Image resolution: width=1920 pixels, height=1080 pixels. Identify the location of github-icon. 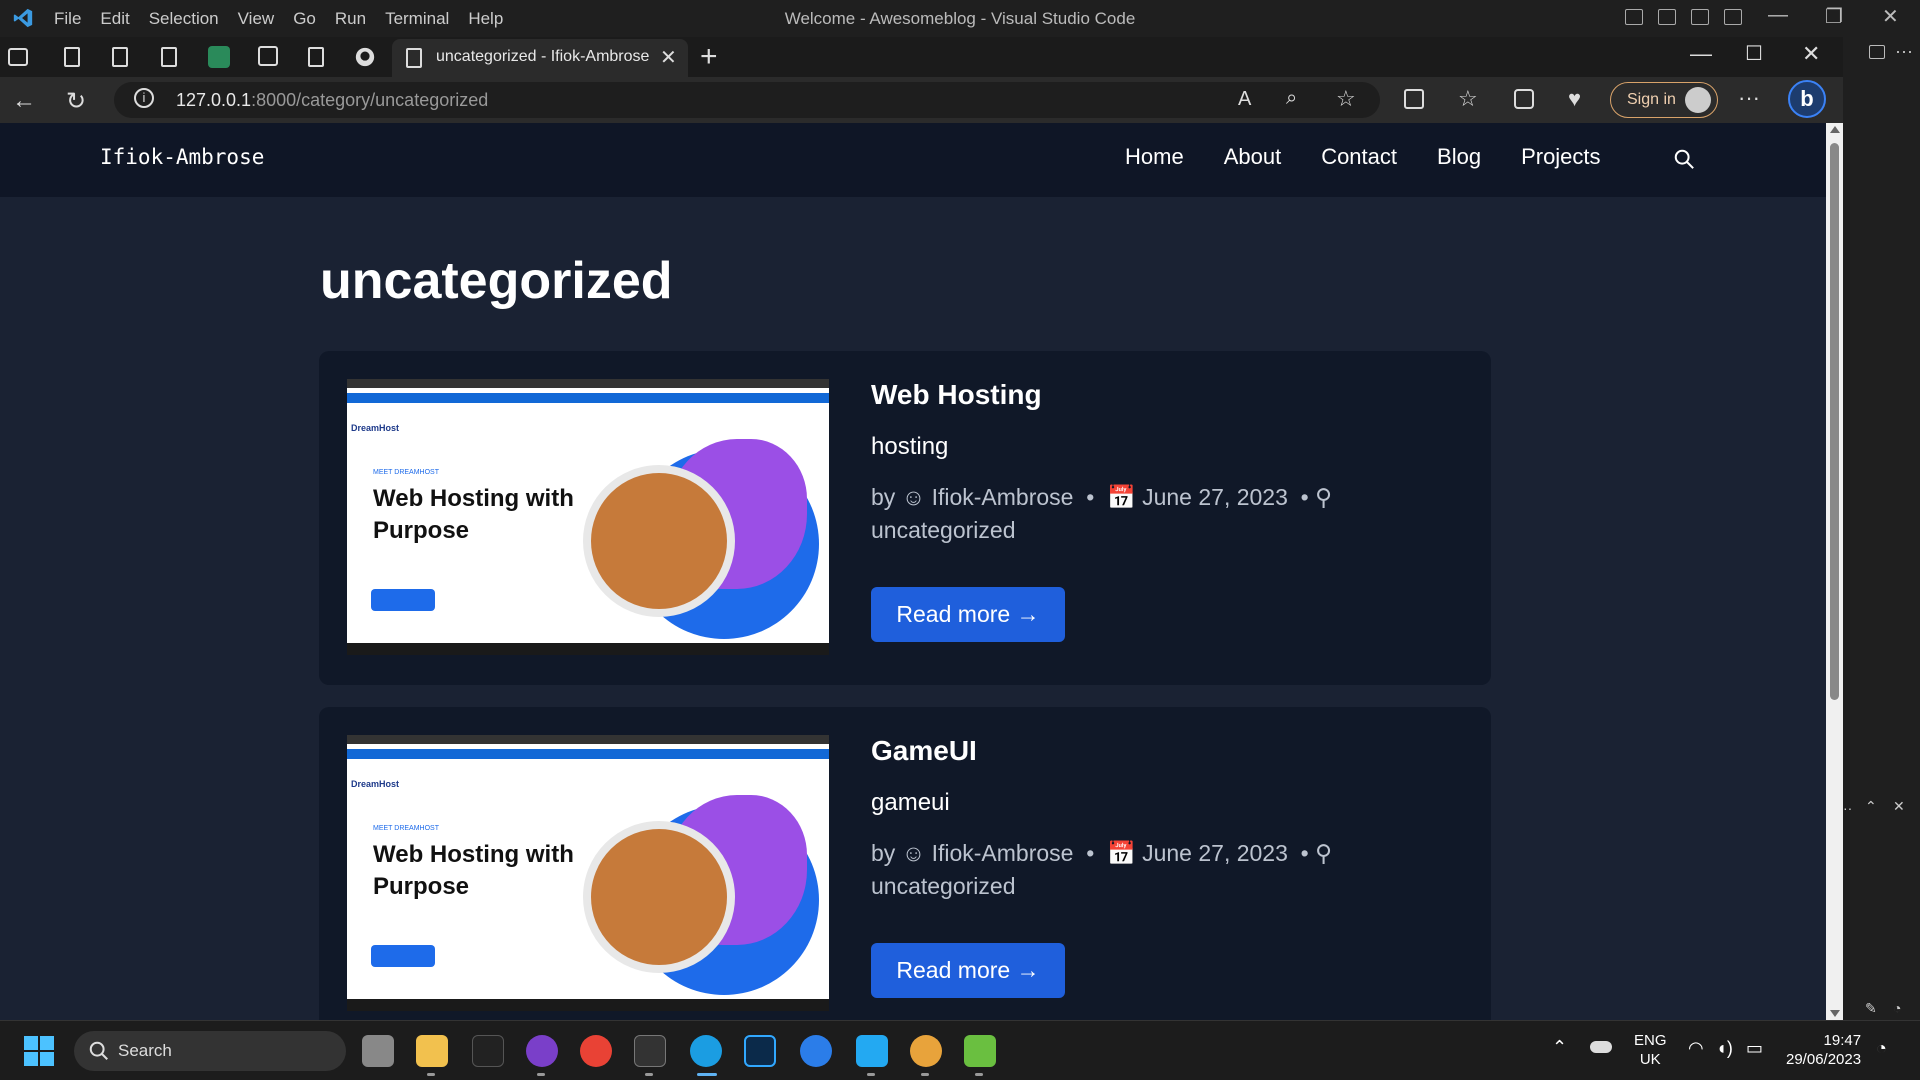
(365, 57).